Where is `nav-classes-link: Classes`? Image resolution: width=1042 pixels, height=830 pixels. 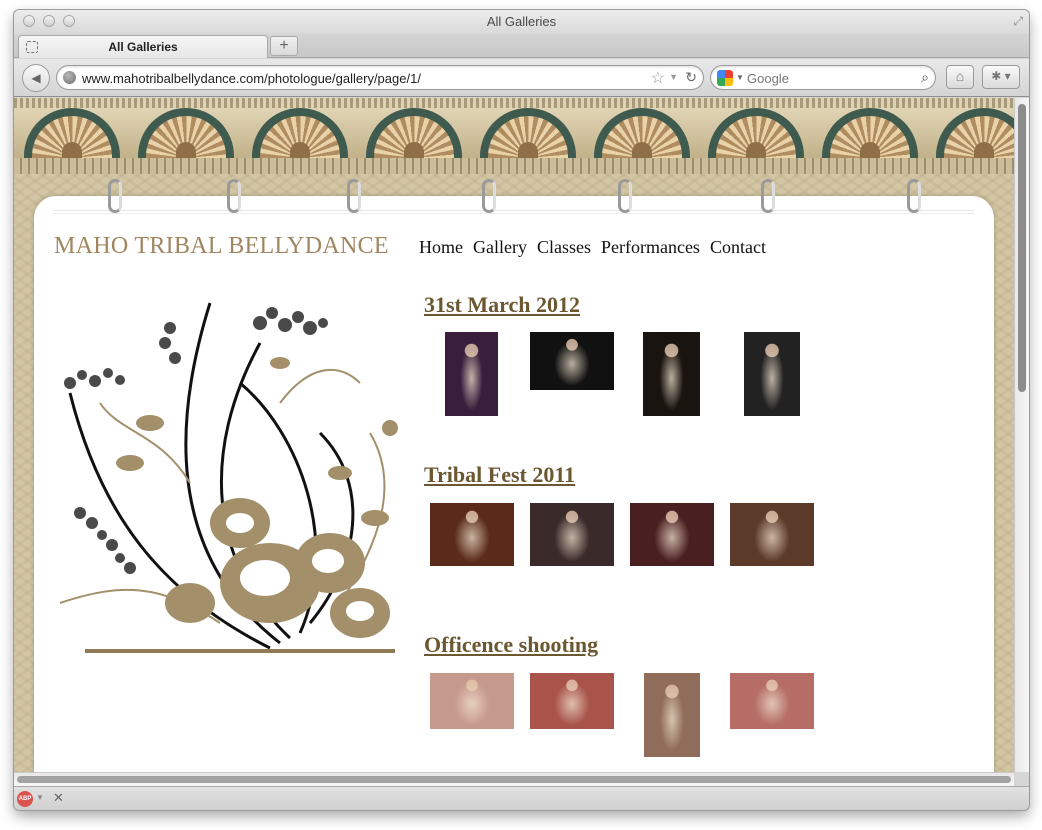 nav-classes-link: Classes is located at coordinates (564, 247).